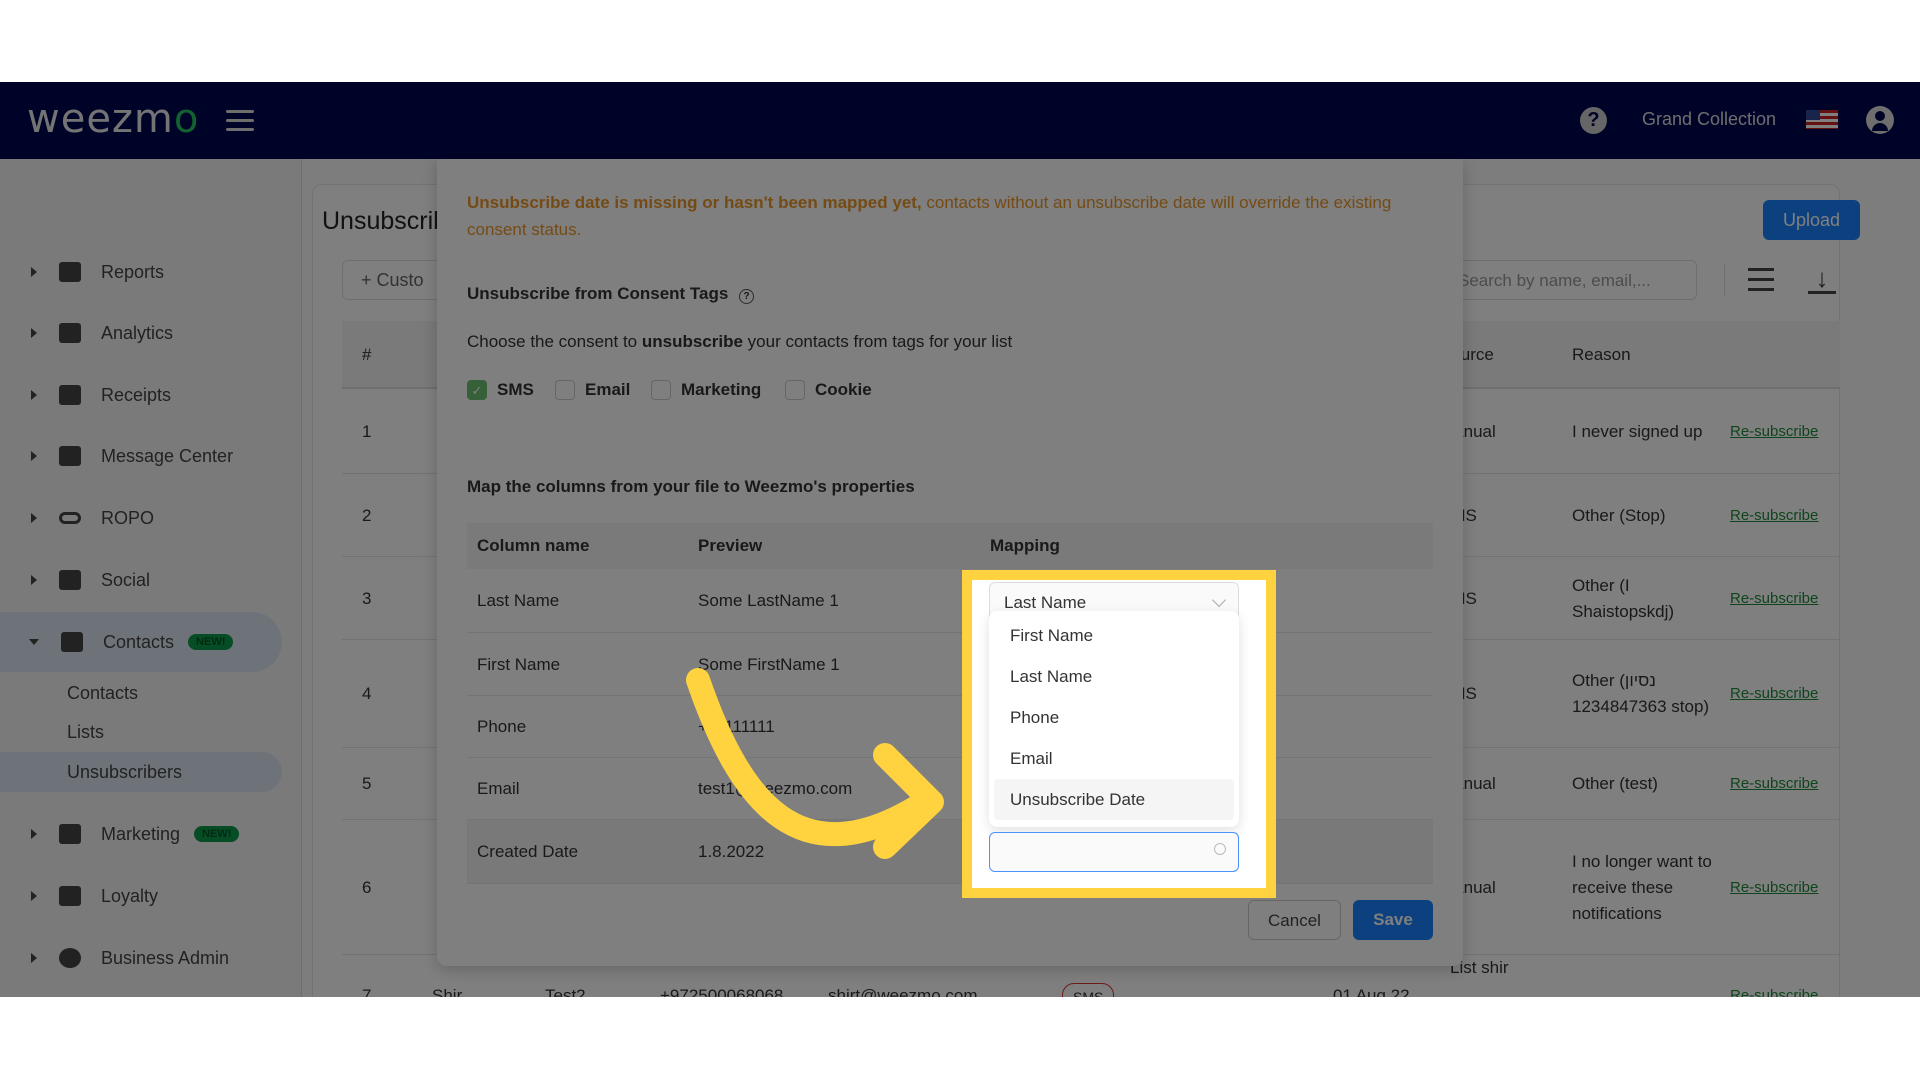 The width and height of the screenshot is (1920, 1080). I want to click on sidebar-item-analytics: Analytics, so click(141, 333).